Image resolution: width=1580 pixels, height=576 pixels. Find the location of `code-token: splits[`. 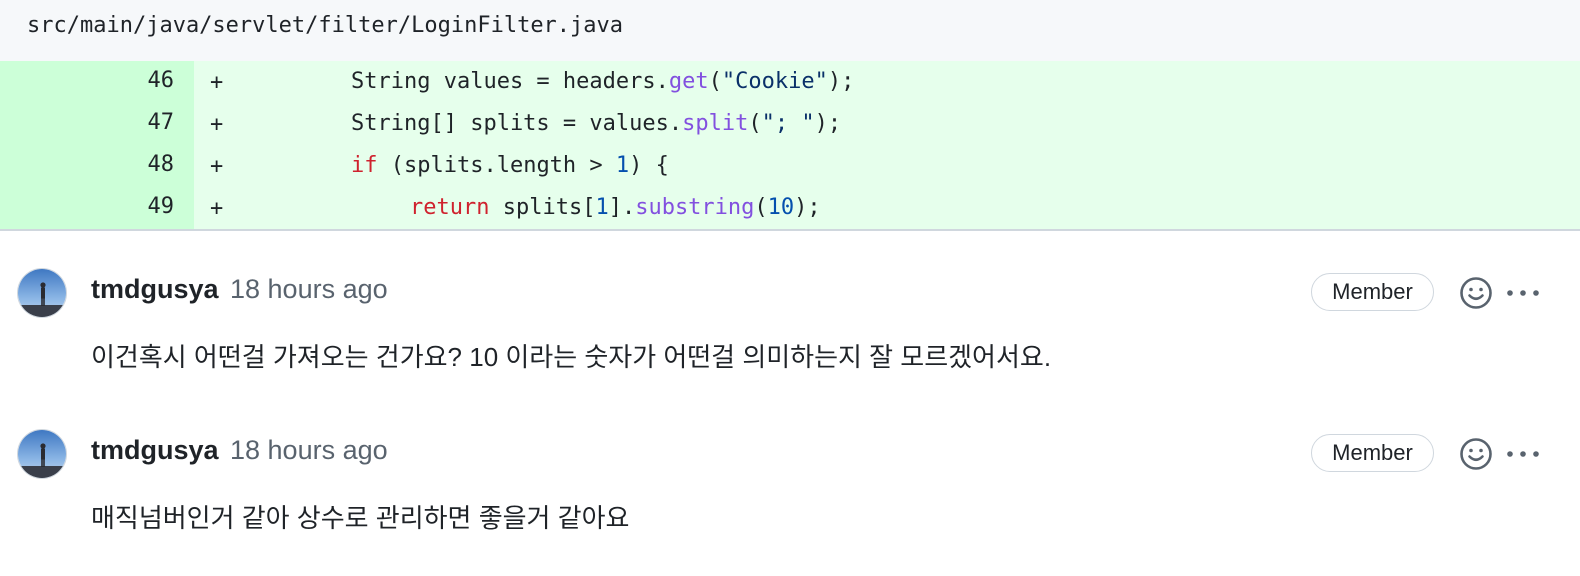

code-token: splits[ is located at coordinates (542, 207).